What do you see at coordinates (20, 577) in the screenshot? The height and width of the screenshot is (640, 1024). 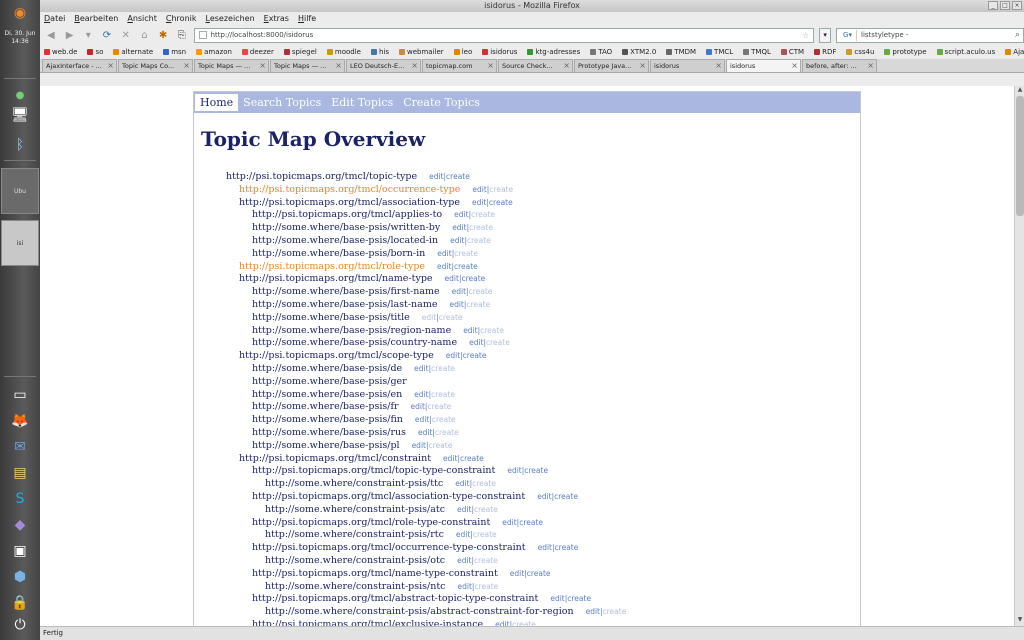 I see `virtualbox-icon: ⬢` at bounding box center [20, 577].